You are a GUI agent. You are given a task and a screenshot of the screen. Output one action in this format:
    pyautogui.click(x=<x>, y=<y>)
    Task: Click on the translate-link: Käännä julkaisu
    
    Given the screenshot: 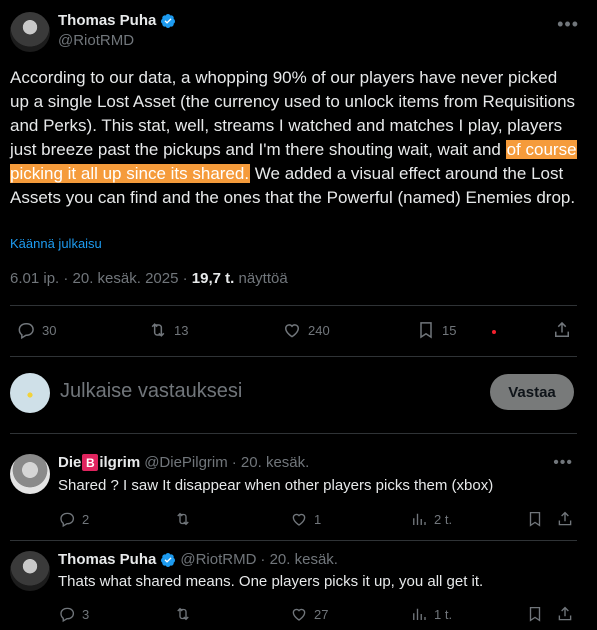 What is the action you would take?
    pyautogui.click(x=56, y=243)
    